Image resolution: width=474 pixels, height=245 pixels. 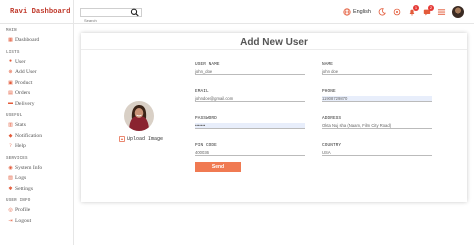 I want to click on sidebar-section-user-info: USER INFO, so click(x=18, y=201).